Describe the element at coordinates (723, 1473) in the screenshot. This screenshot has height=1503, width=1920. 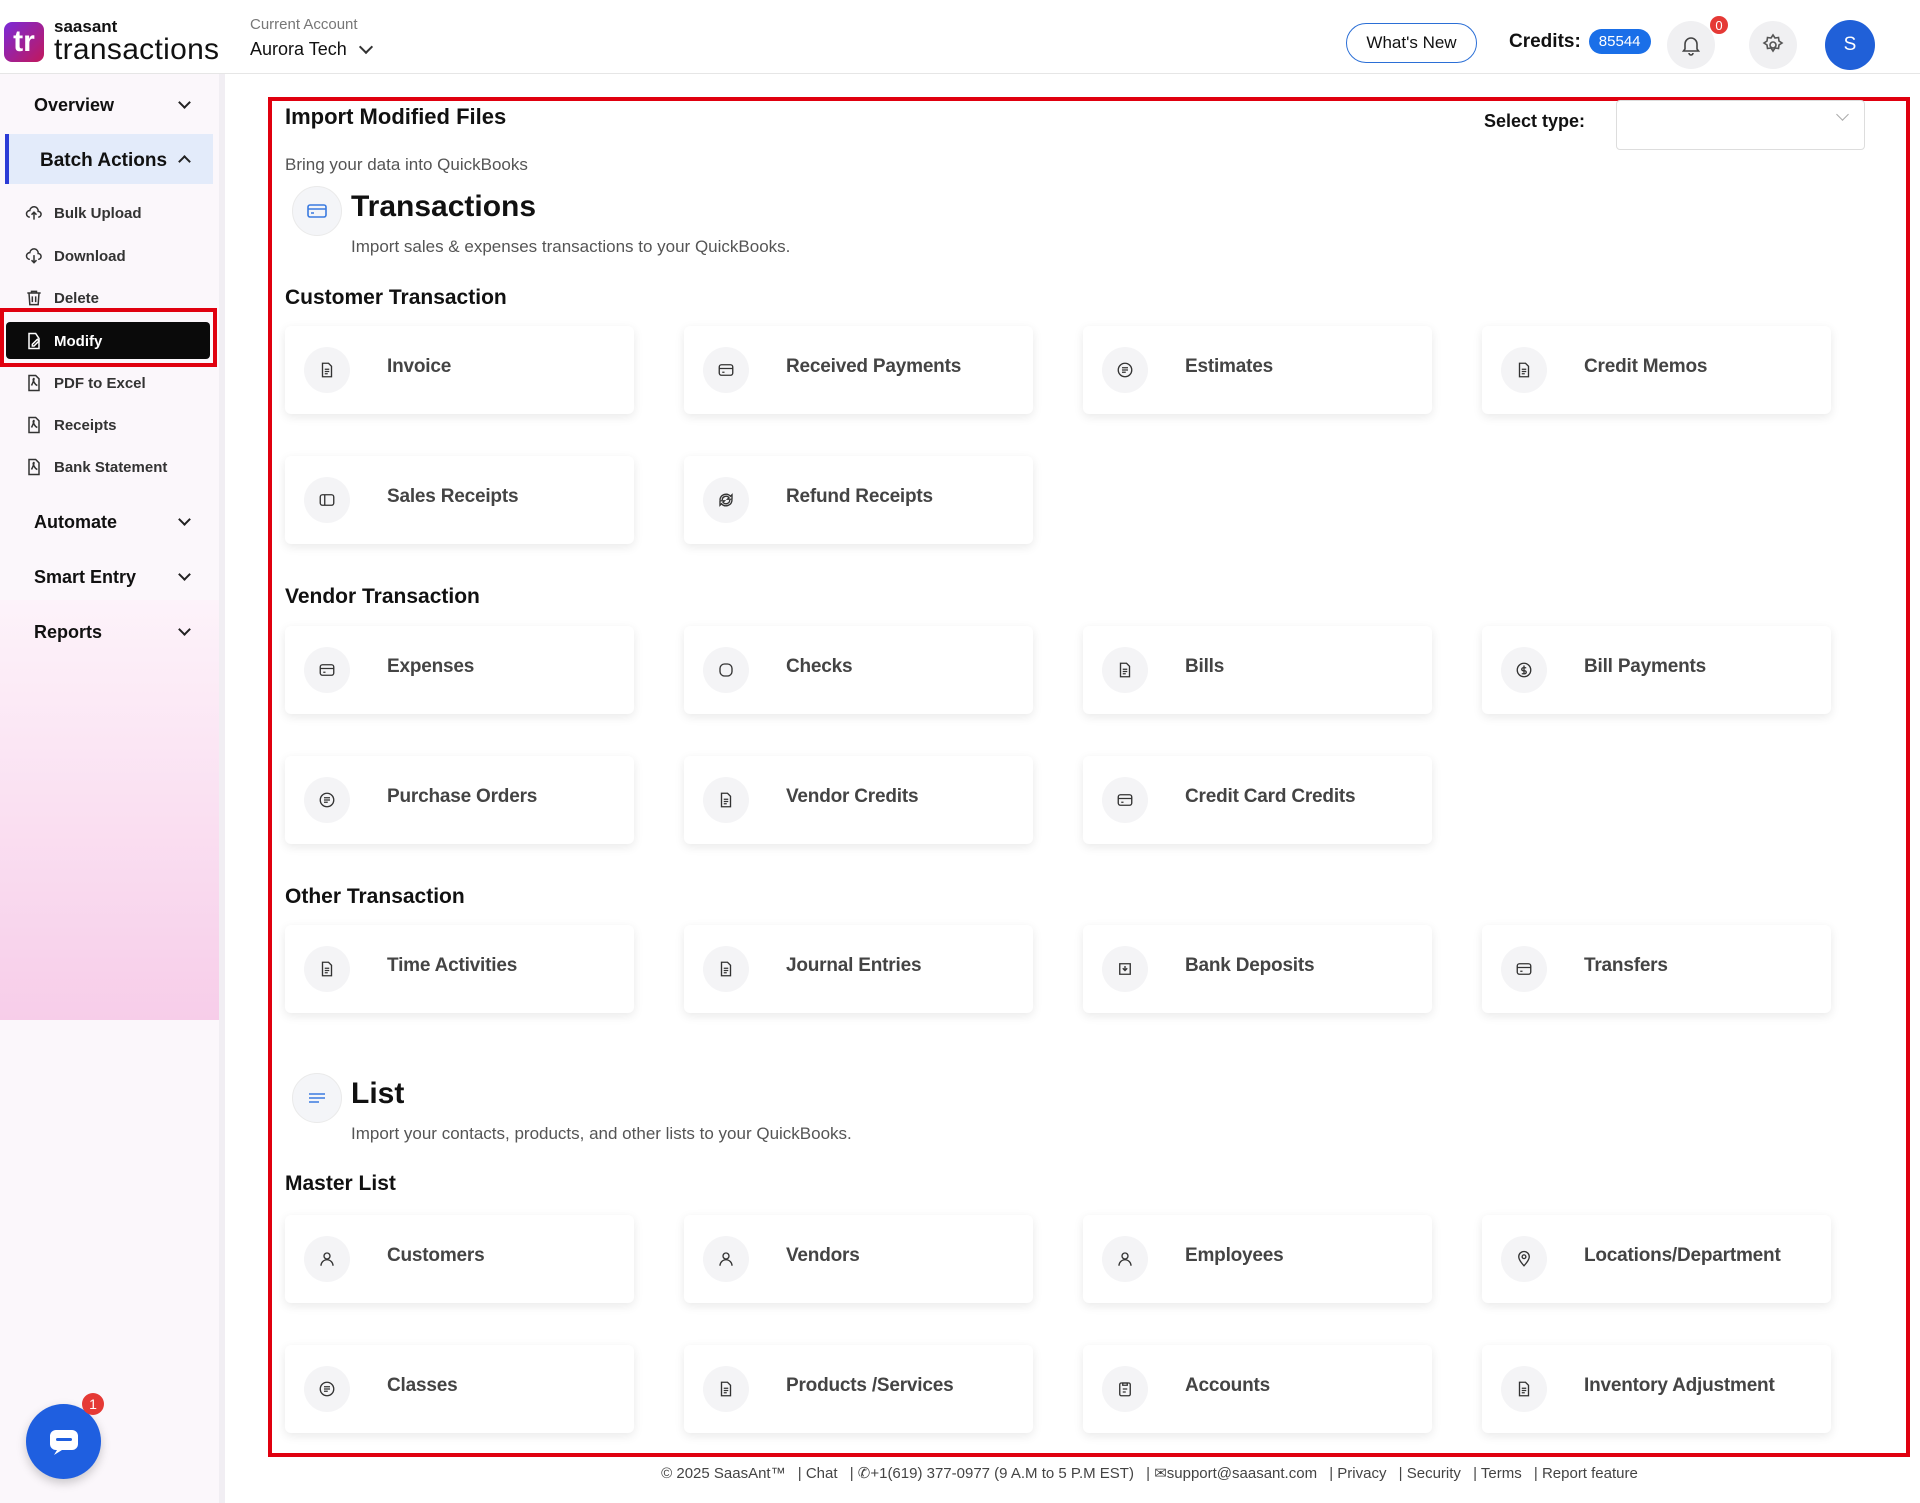
I see `footer-copyright: © 2025 SaasAnt™` at that location.